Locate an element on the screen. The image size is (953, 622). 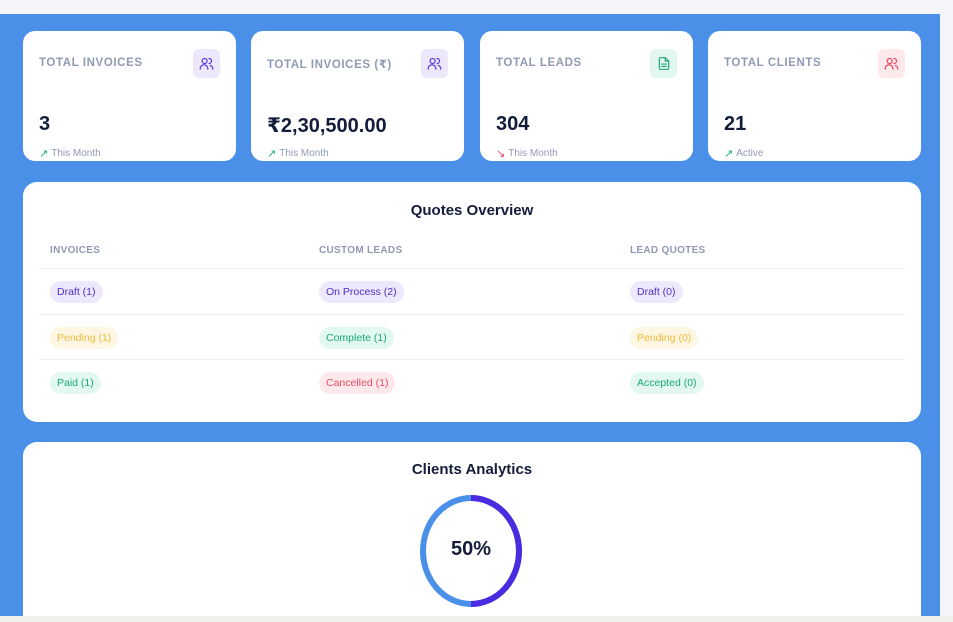
trend-down-icon: ↘ is located at coordinates (501, 154).